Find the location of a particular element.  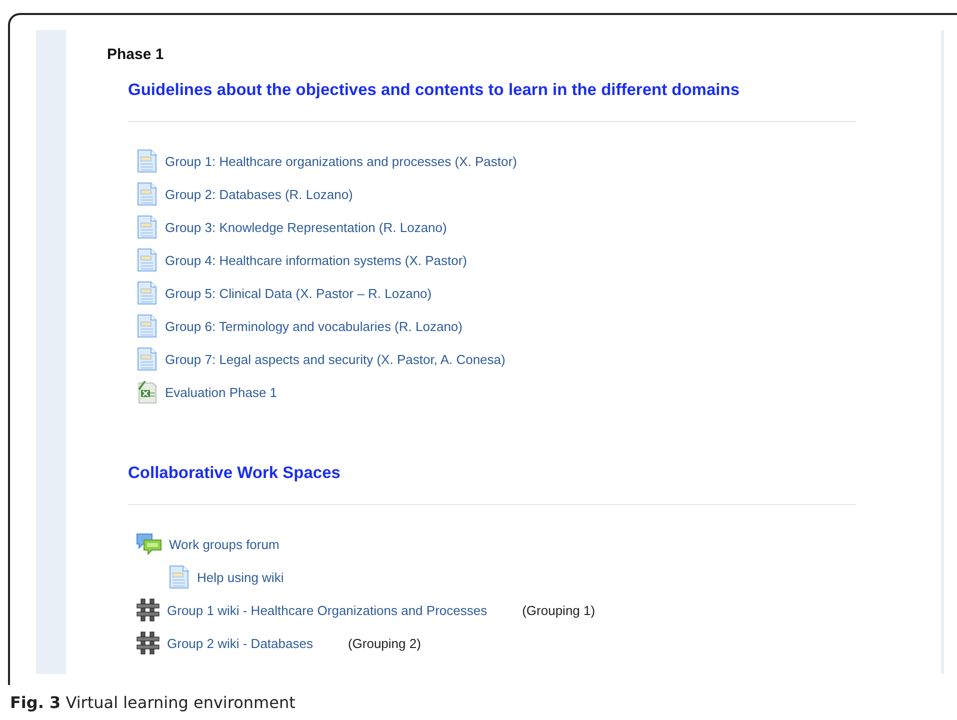

activity-link: Group 7: Legal aspects and security (X. Pastor, A. Conesa) is located at coordinates (335, 359).